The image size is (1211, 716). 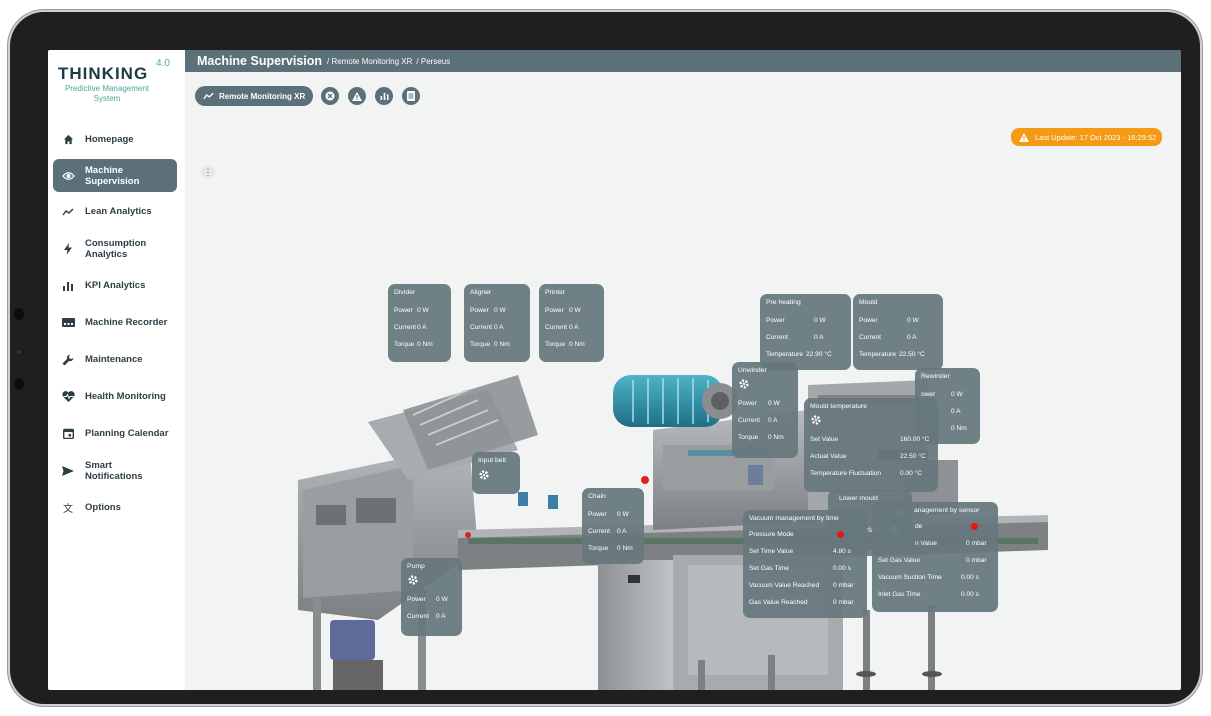 What do you see at coordinates (19, 352) in the screenshot?
I see `sensor-dot` at bounding box center [19, 352].